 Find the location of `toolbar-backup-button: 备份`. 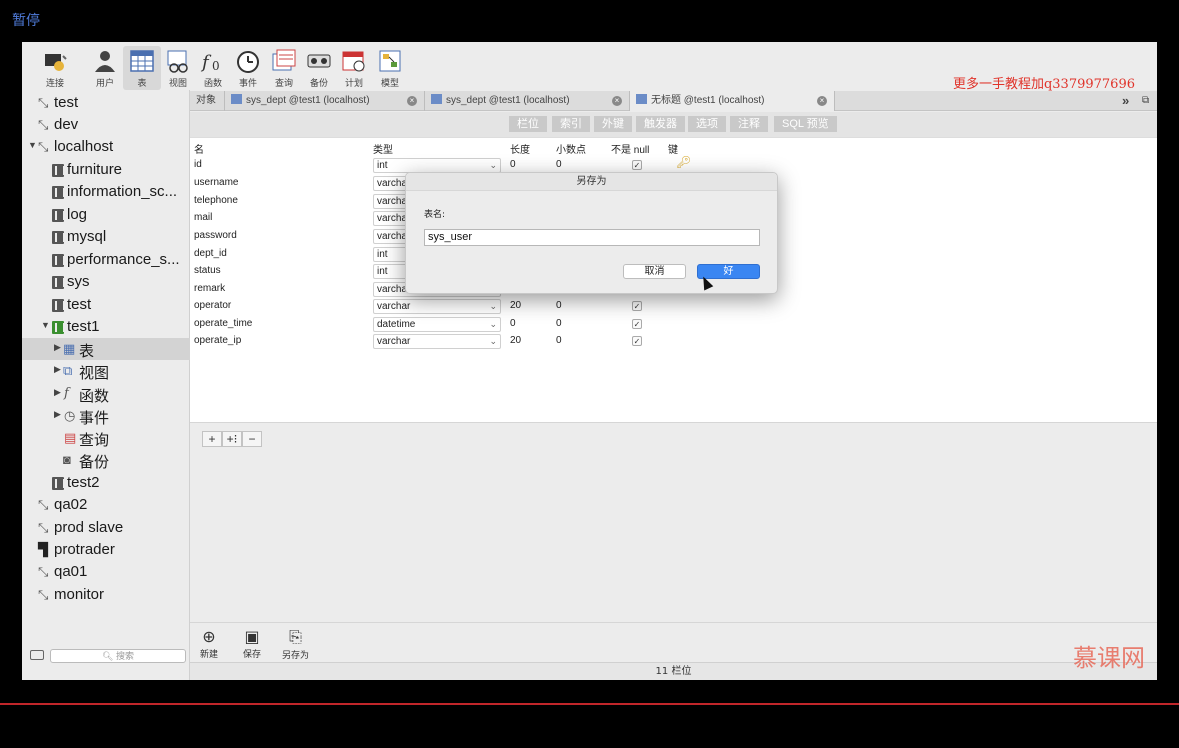

toolbar-backup-button: 备份 is located at coordinates (319, 68).